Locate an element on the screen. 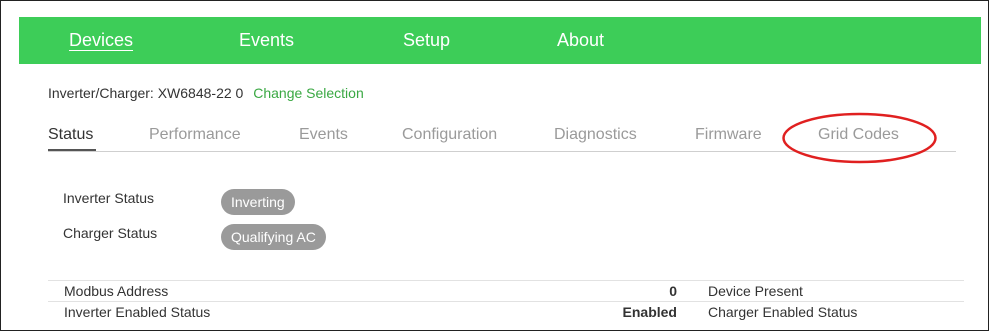  change-selection-link: Change Selection is located at coordinates (308, 93).